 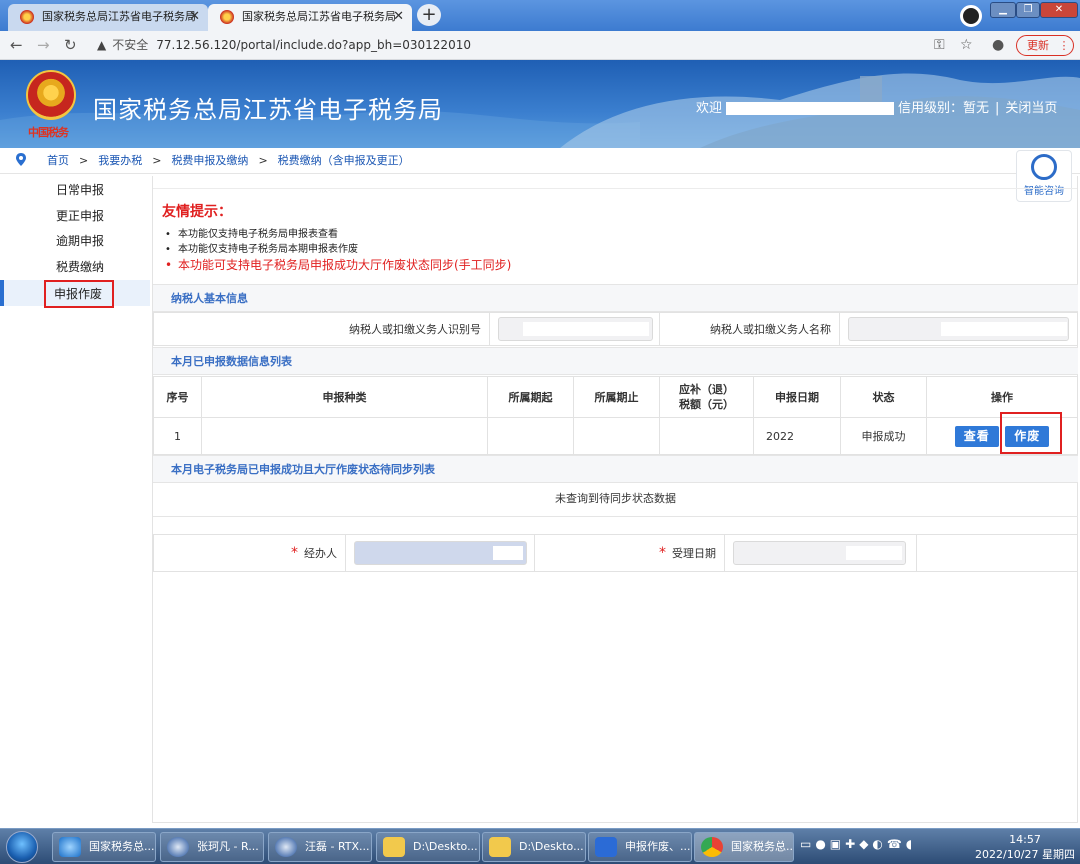 What do you see at coordinates (976, 436) in the screenshot?
I see `view-button: 查看` at bounding box center [976, 436].